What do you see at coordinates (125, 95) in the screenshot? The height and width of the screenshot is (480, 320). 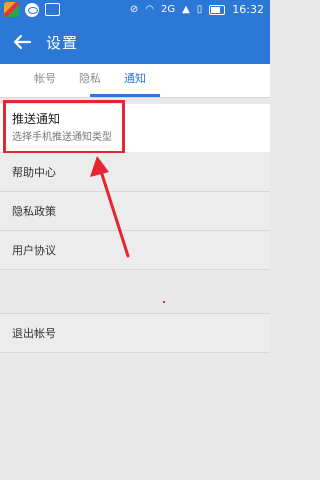 I see `active-tab-indicator` at bounding box center [125, 95].